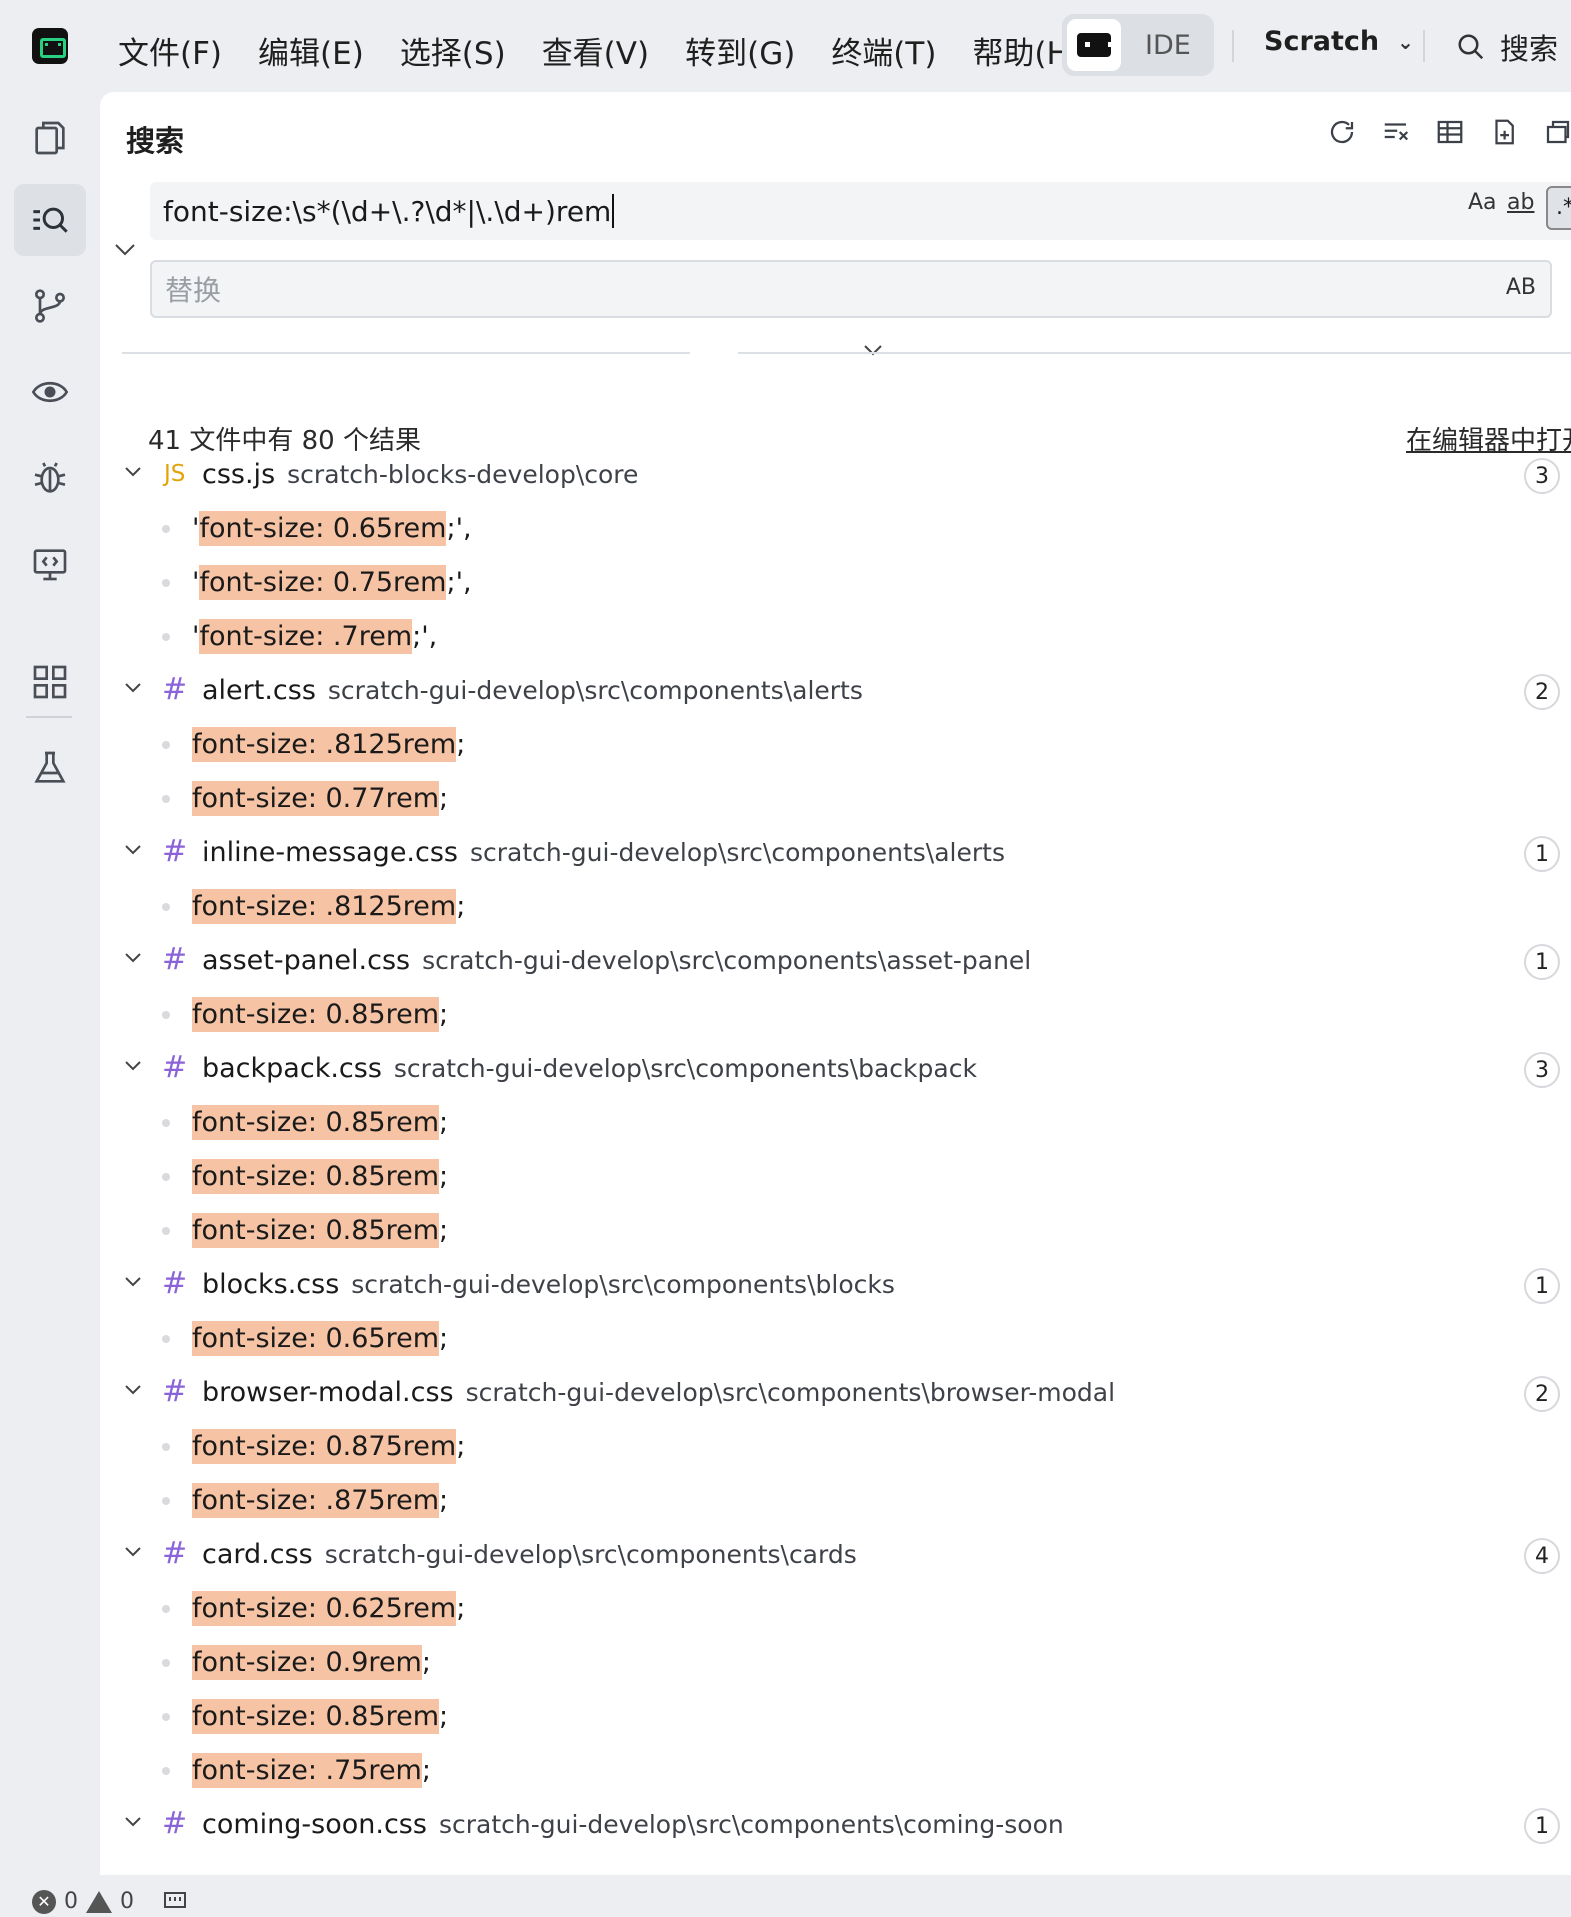 The image size is (1571, 1917). Describe the element at coordinates (50, 392) in the screenshot. I see `run-debug-button` at that location.